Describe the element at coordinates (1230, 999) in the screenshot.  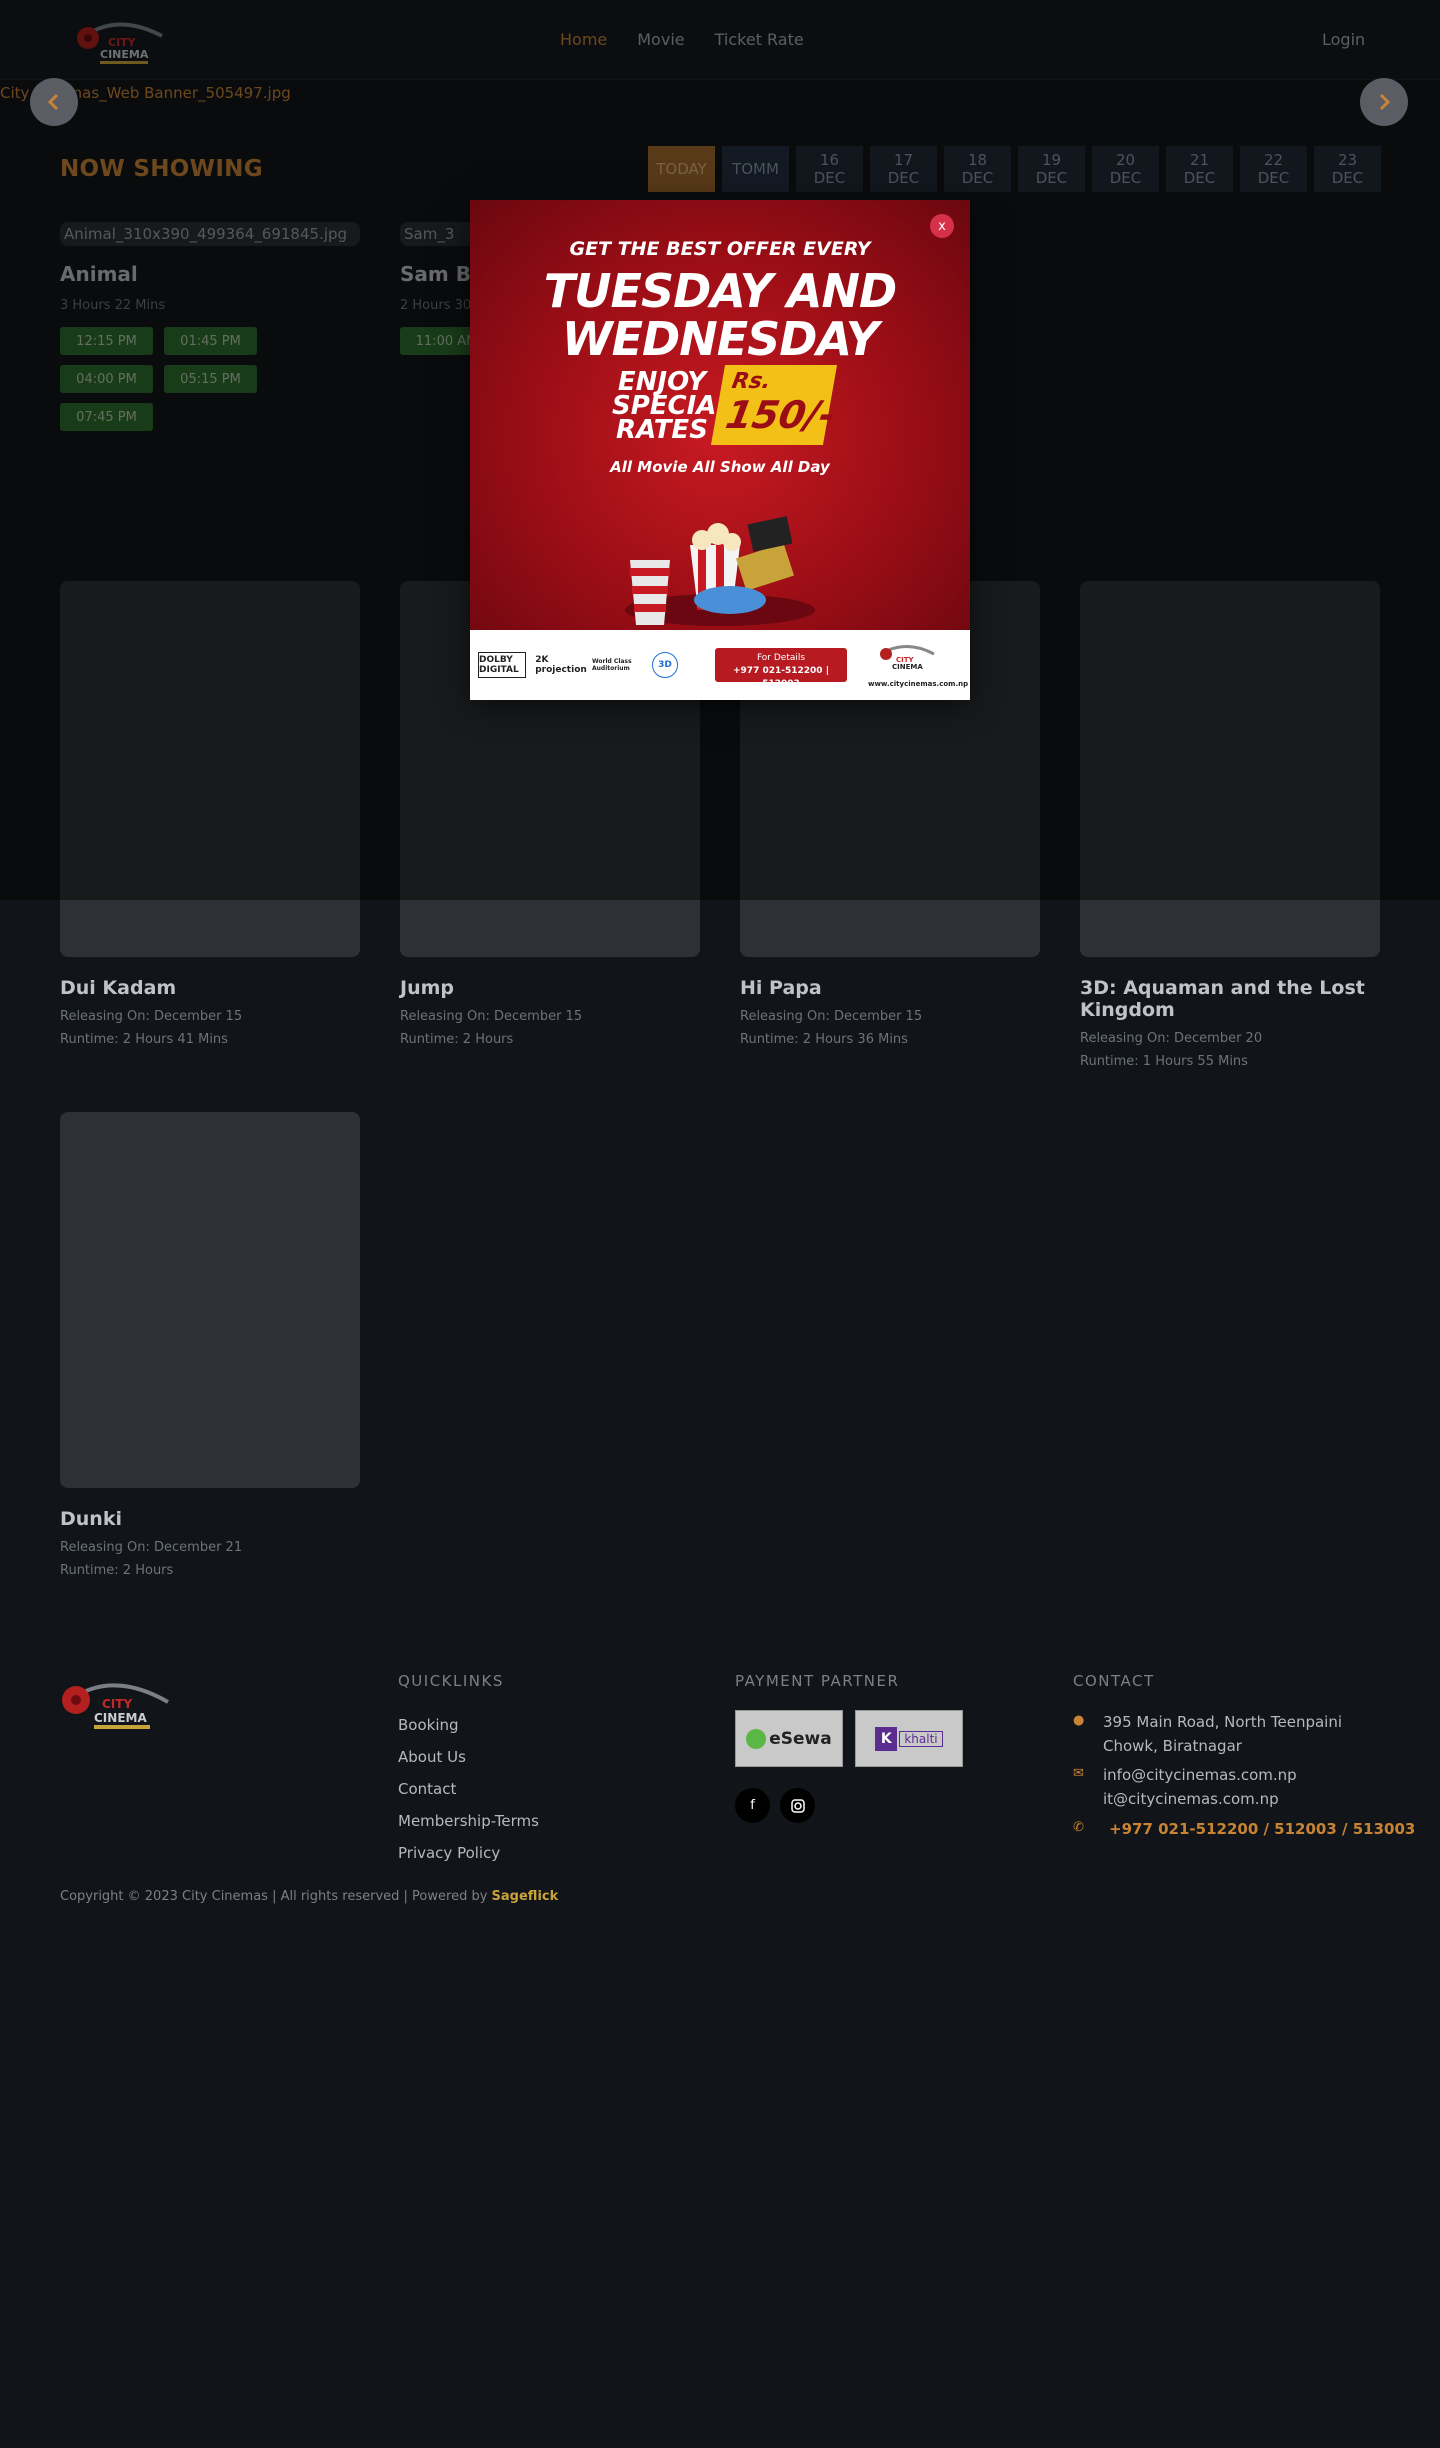
I see `upcoming-title: 3D: Aquaman and the Lost Kingdom` at that location.